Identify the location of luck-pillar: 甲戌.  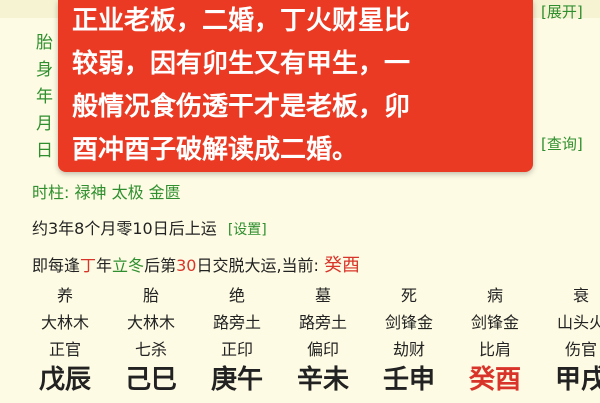
(569, 380).